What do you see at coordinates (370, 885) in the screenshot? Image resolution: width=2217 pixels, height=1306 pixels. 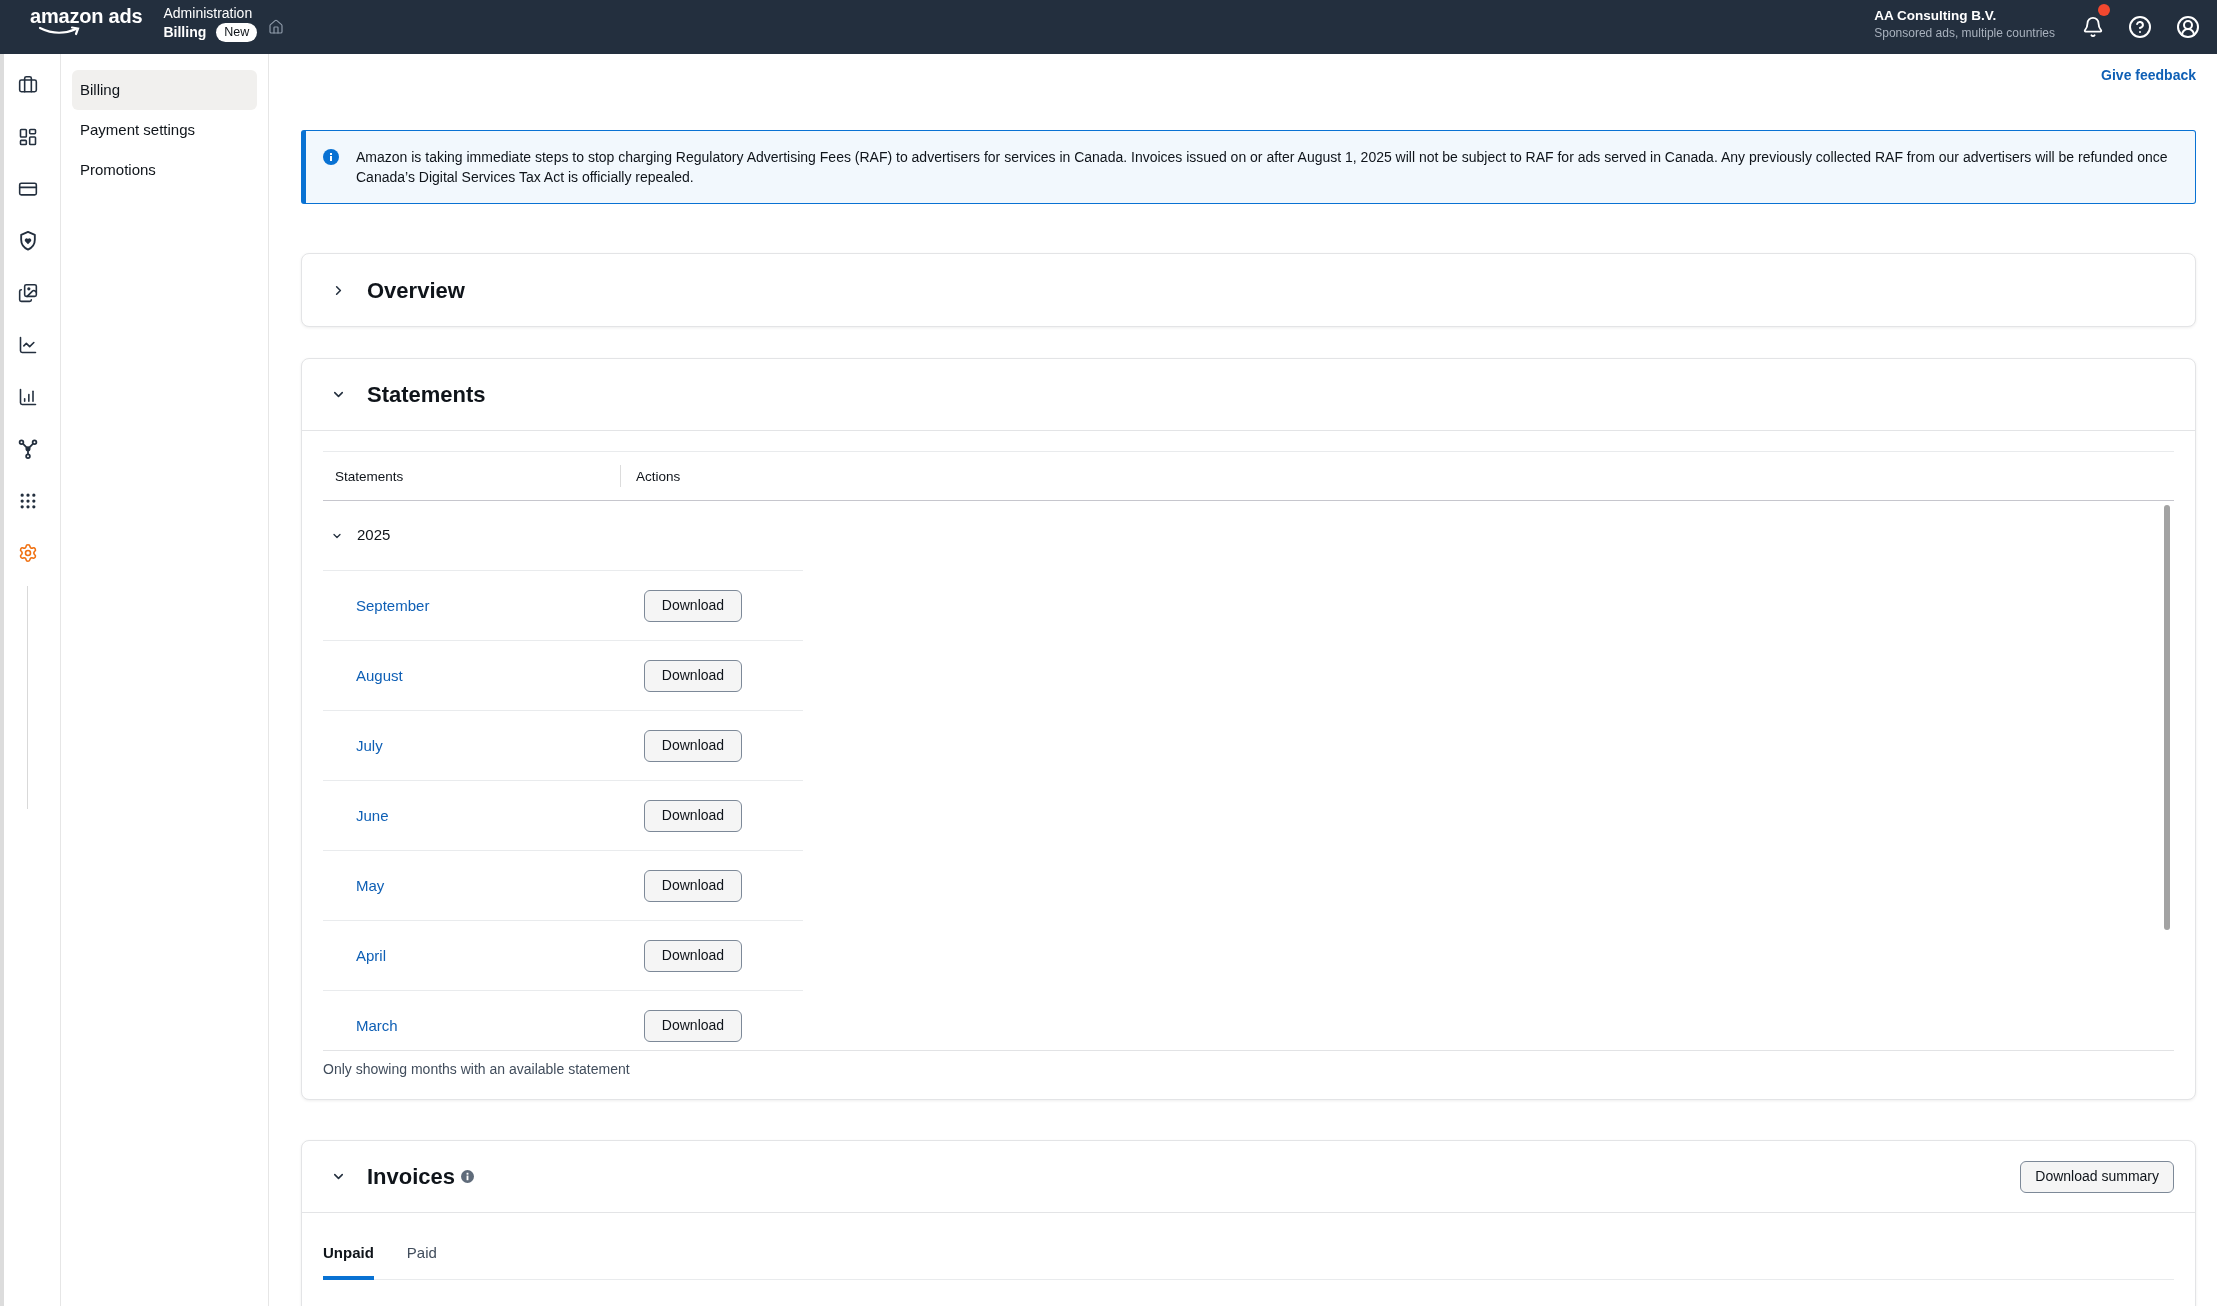 I see `statement-month-link: May` at bounding box center [370, 885].